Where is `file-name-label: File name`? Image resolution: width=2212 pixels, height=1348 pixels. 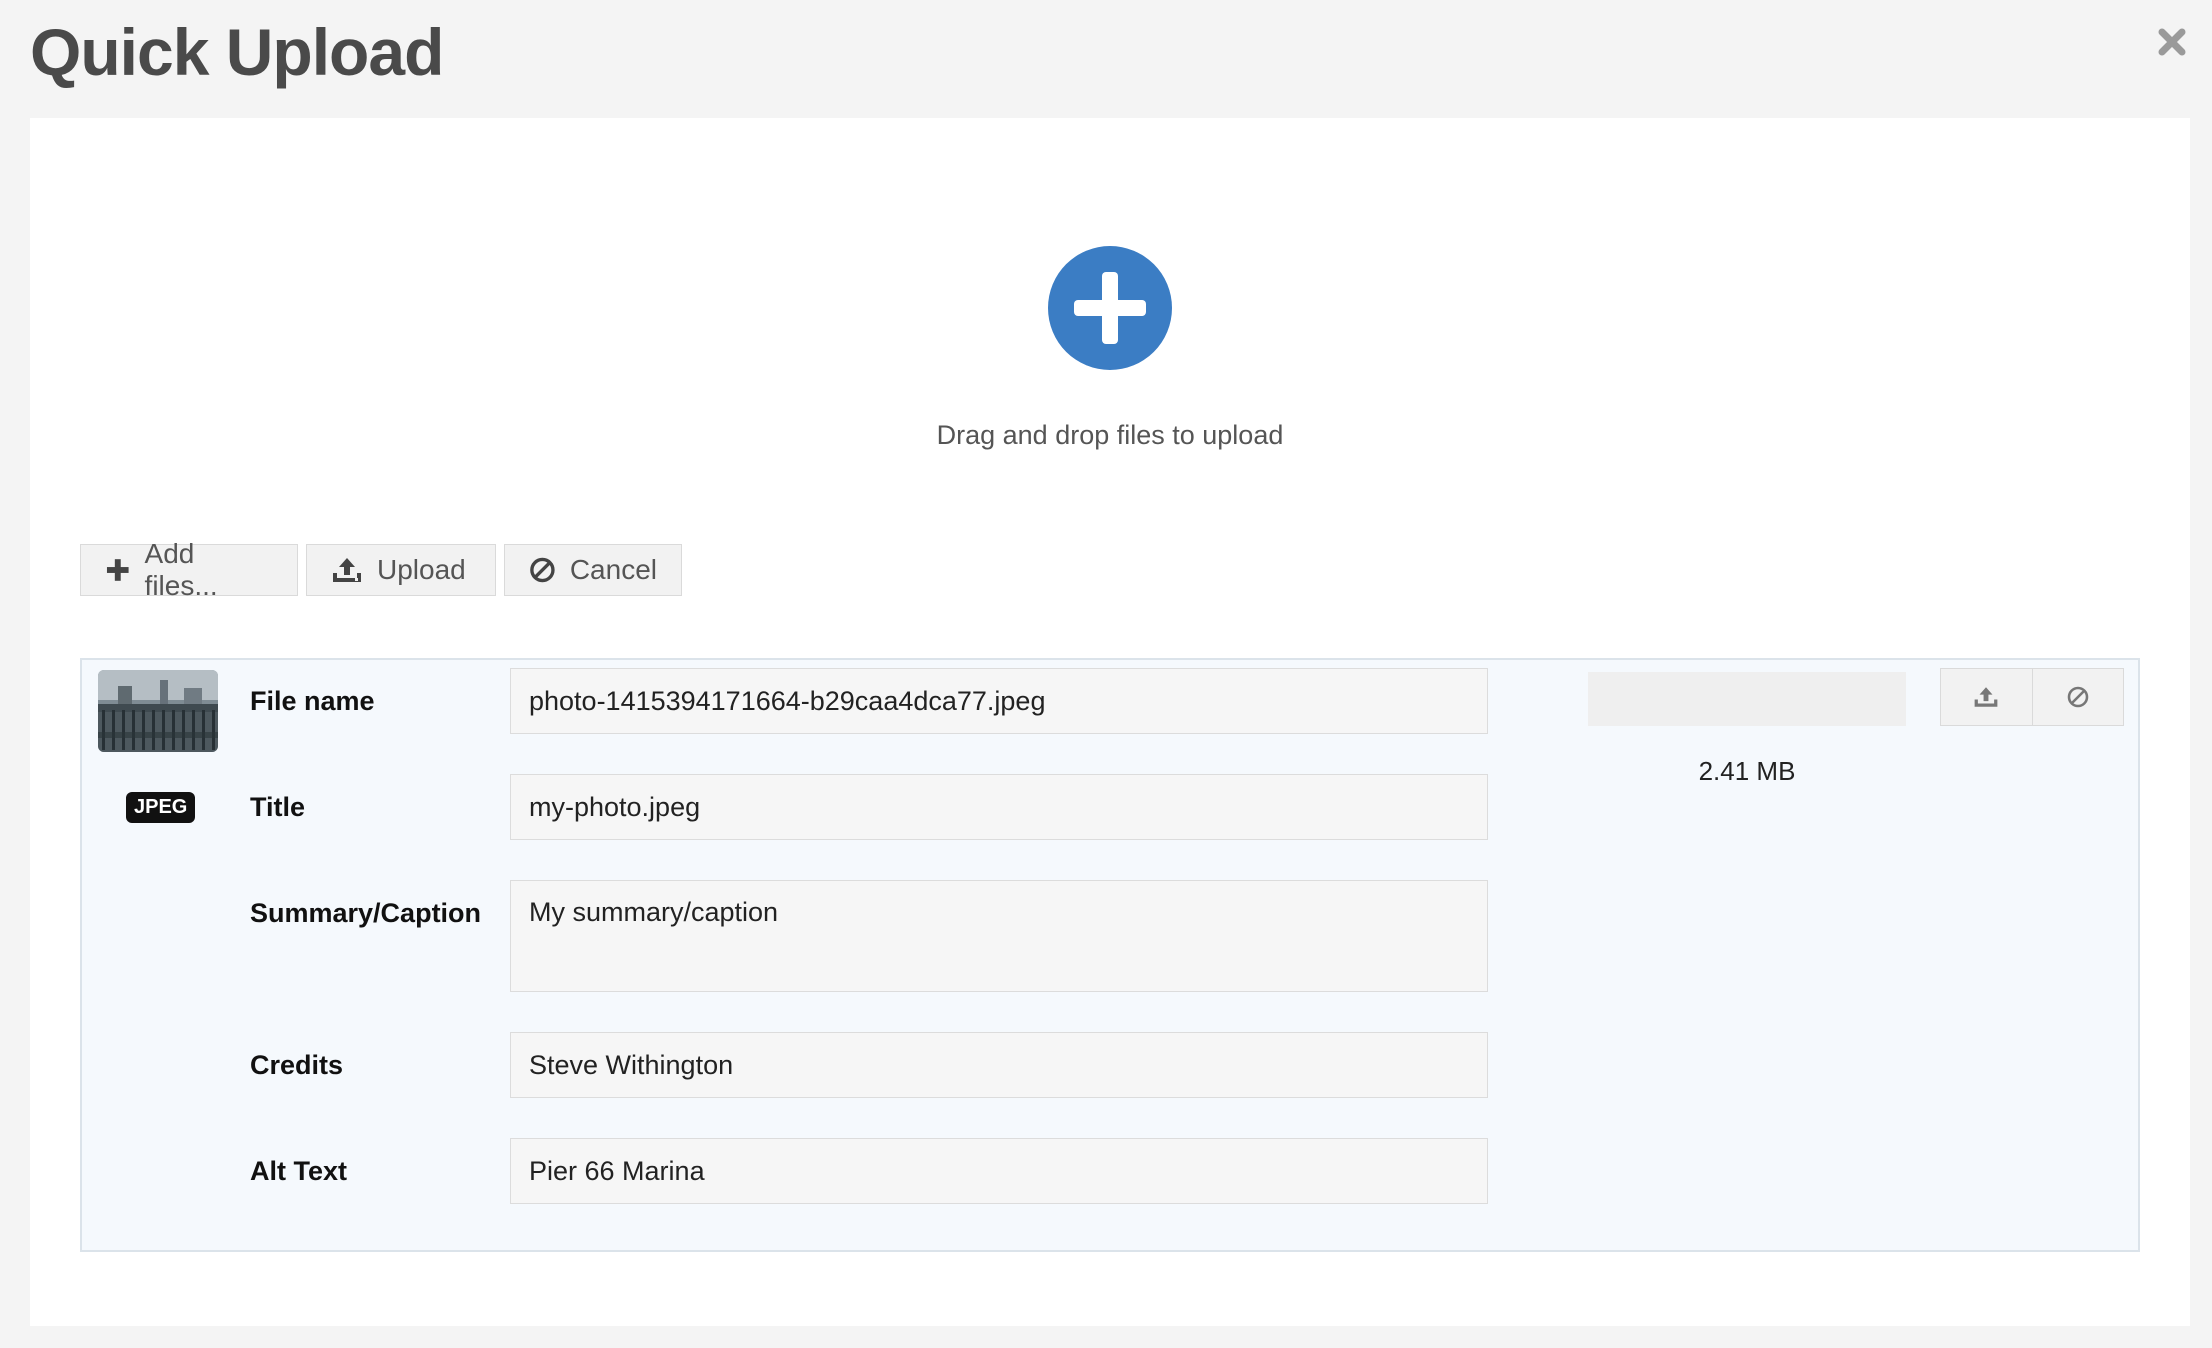
file-name-label: File name is located at coordinates (312, 701).